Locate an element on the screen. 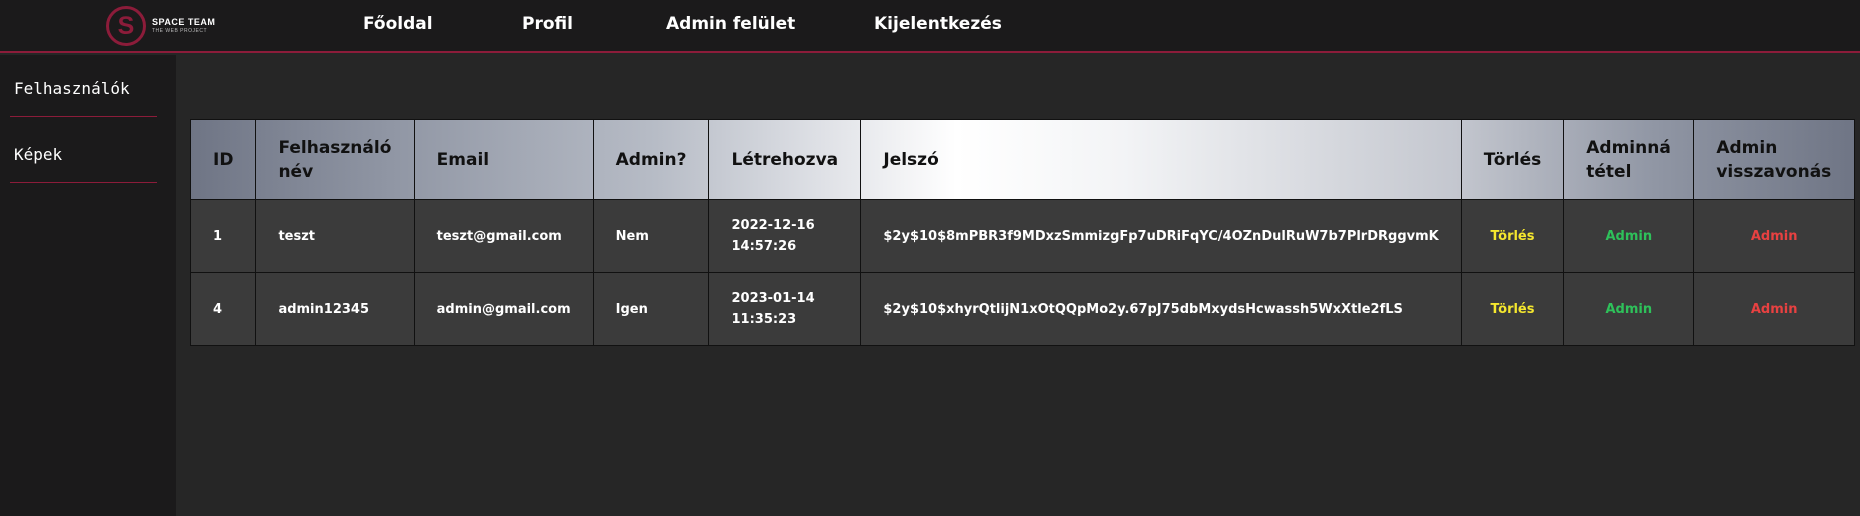  column-header-make-admin: Adminná tétel is located at coordinates (1629, 159).